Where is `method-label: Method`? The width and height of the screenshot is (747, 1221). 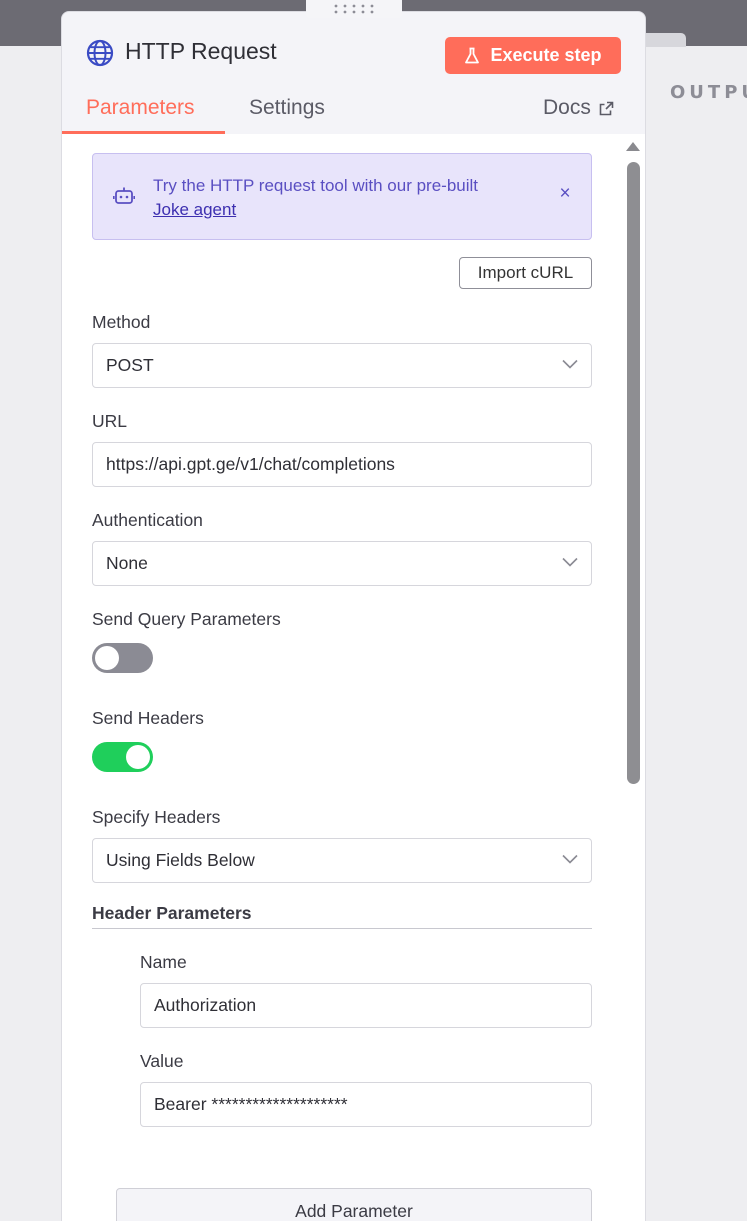
method-label: Method is located at coordinates (121, 322).